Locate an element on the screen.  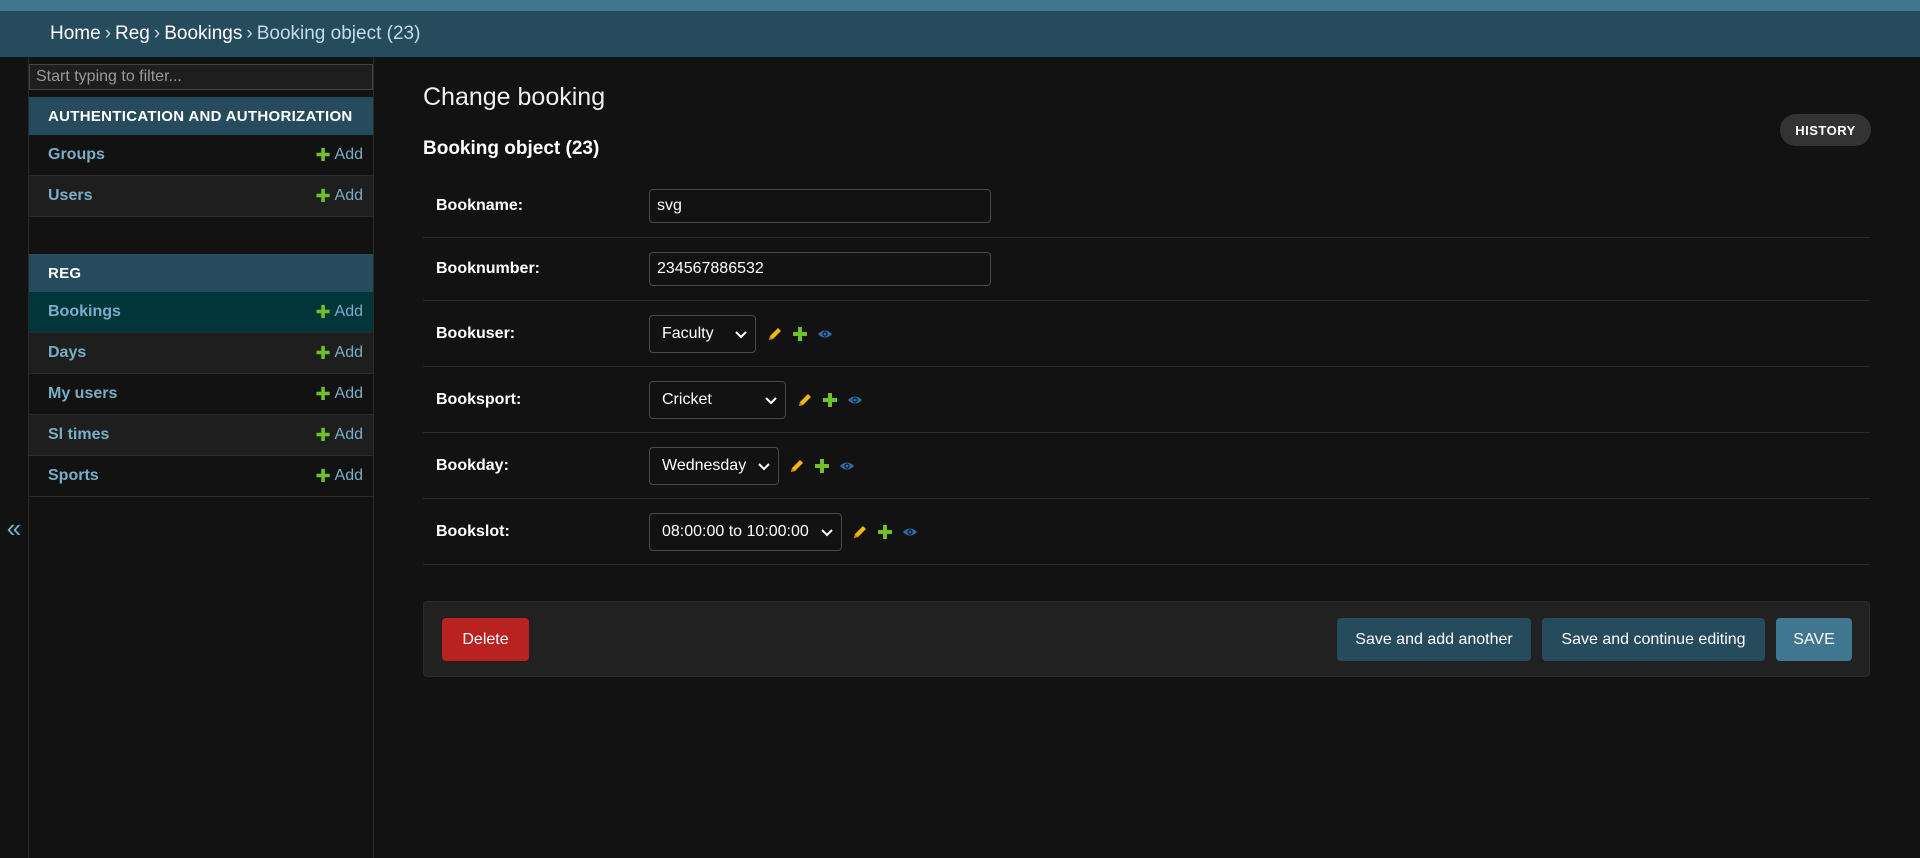
sidebar-collapse-strip: « is located at coordinates (14, 457).